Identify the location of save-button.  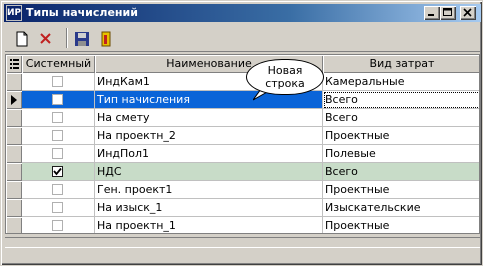
(82, 39).